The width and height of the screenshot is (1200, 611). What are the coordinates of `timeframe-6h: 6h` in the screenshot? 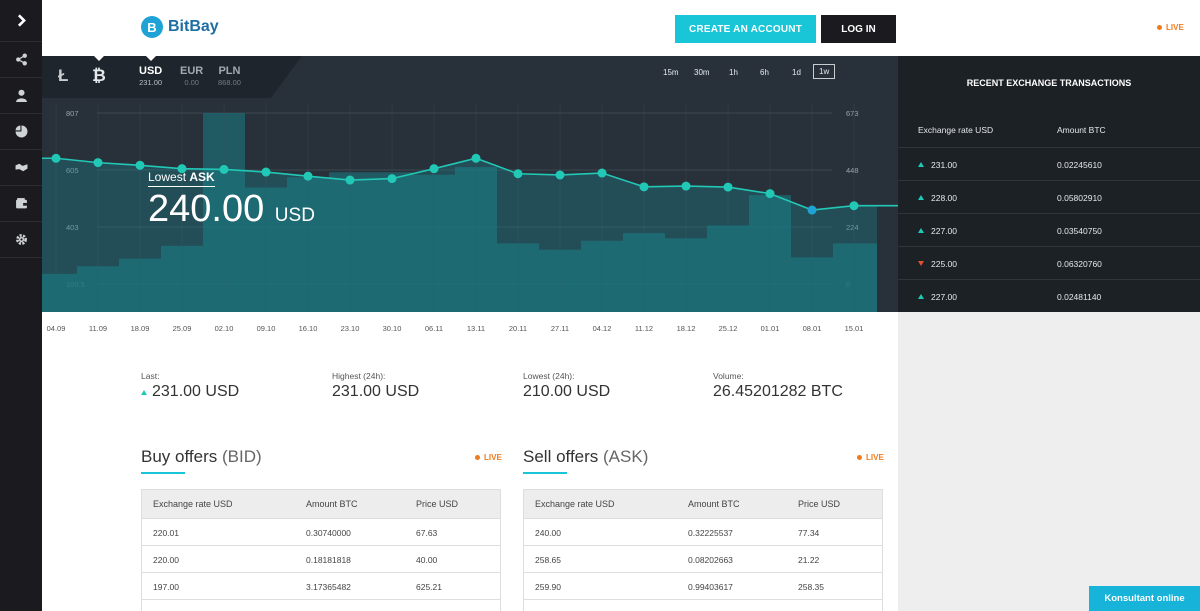 It's located at (764, 72).